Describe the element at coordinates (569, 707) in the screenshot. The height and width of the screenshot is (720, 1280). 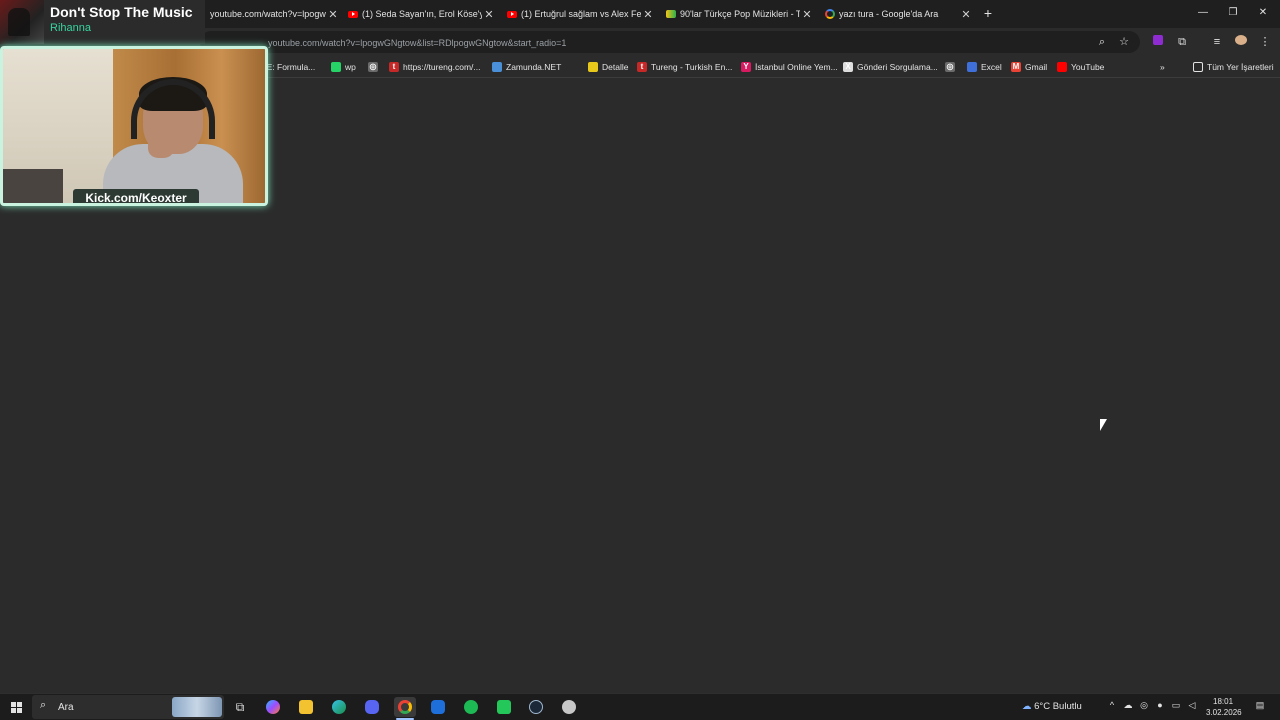
I see `app-icon` at that location.